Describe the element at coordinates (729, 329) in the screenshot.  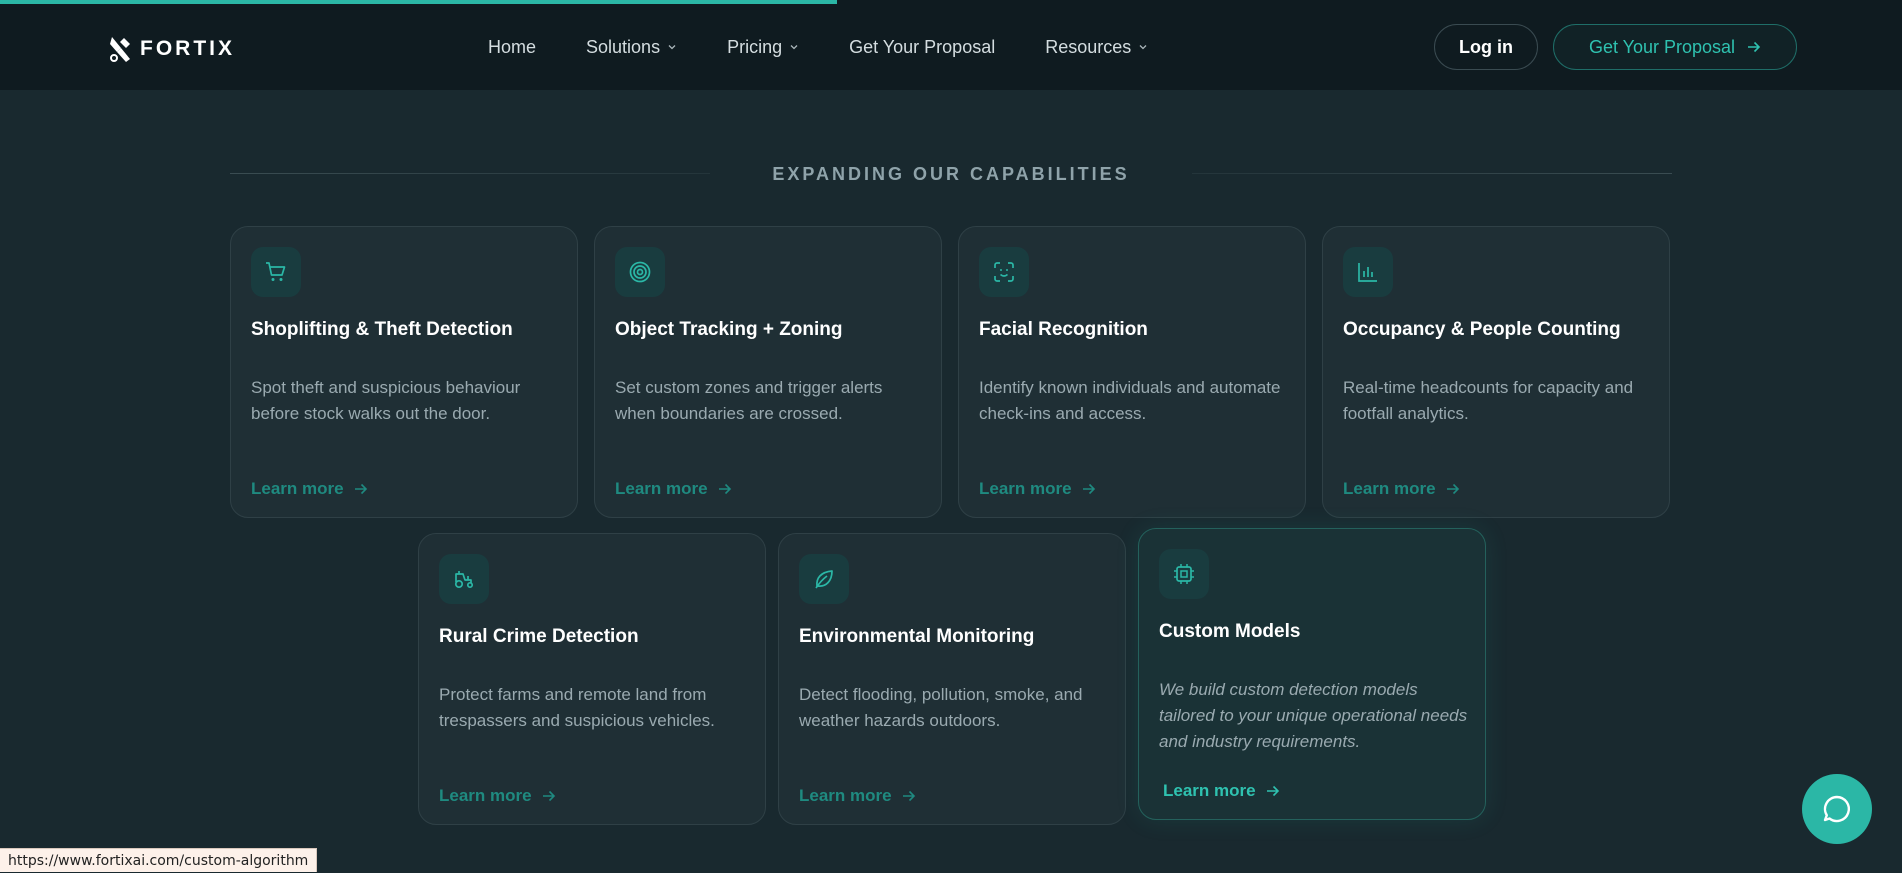
I see `card-title: Object Tracking + Zoning` at that location.